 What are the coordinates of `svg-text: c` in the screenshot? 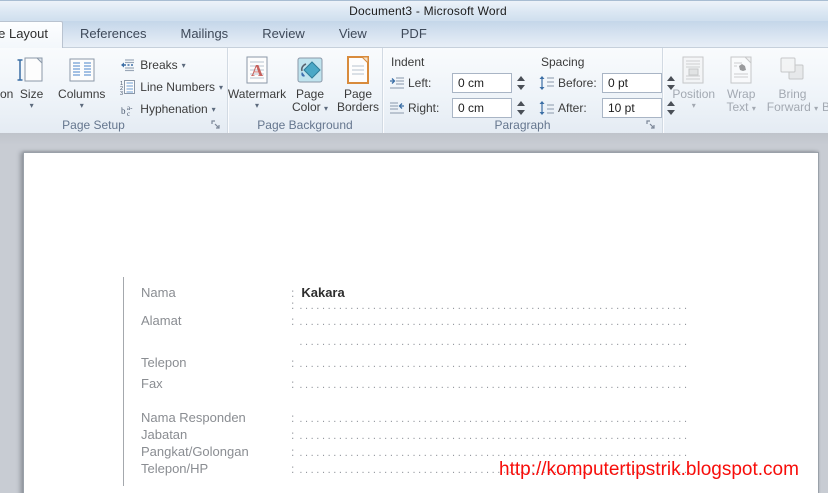 It's located at (128, 113).